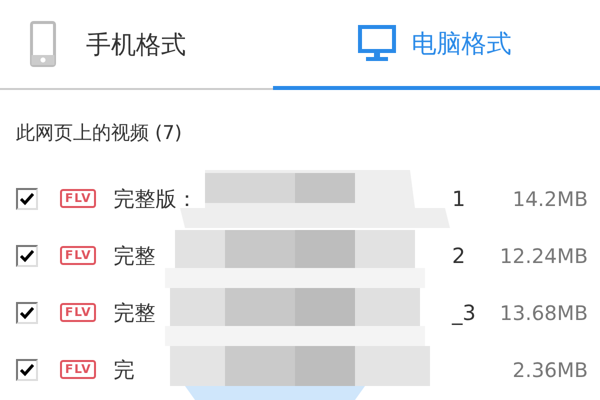 The height and width of the screenshot is (400, 600). What do you see at coordinates (155, 199) in the screenshot?
I see `video-title: 完整版：` at bounding box center [155, 199].